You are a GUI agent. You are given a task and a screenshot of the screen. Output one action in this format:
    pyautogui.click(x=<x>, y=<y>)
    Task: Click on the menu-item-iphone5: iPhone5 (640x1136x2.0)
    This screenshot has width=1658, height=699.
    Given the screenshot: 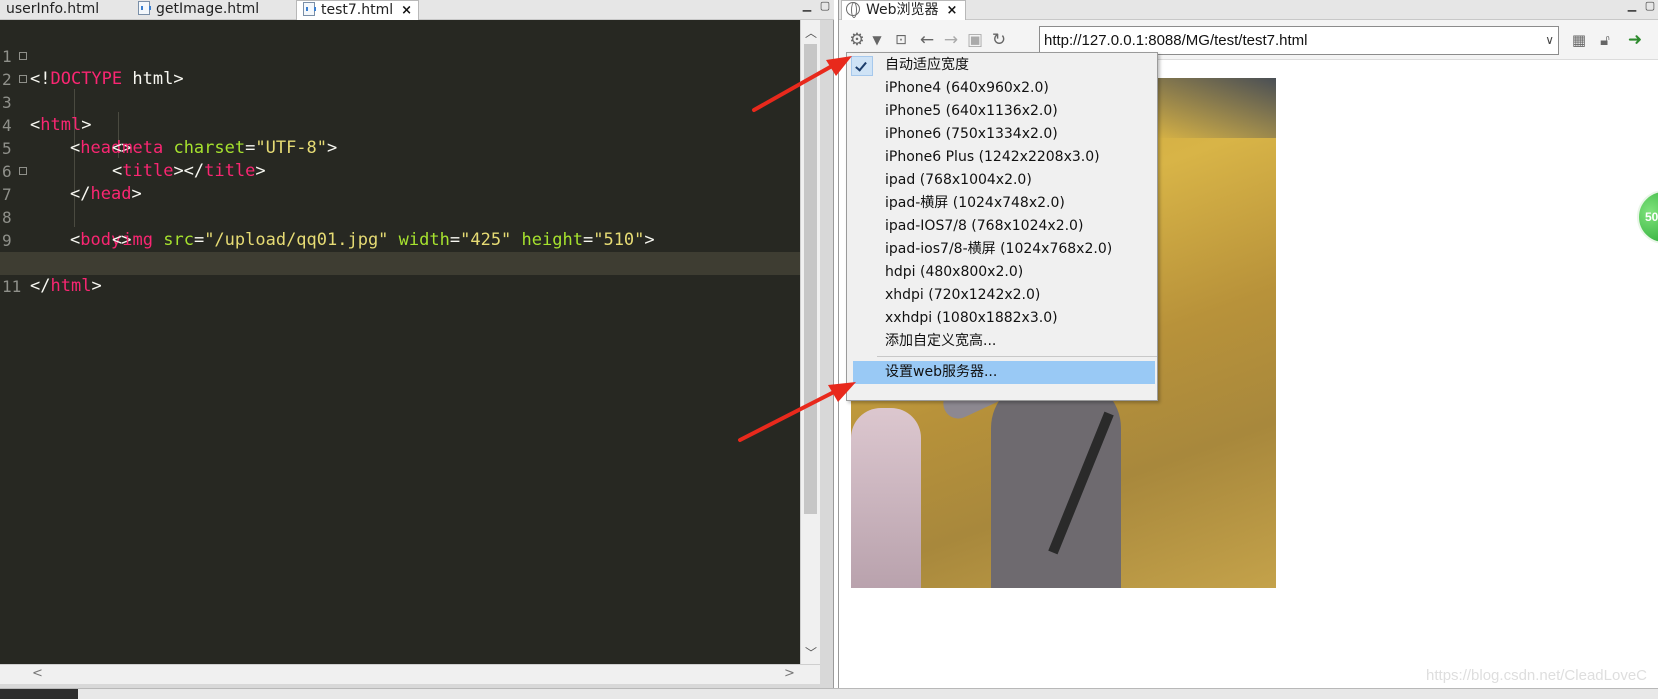 What is the action you would take?
    pyautogui.click(x=1002, y=111)
    